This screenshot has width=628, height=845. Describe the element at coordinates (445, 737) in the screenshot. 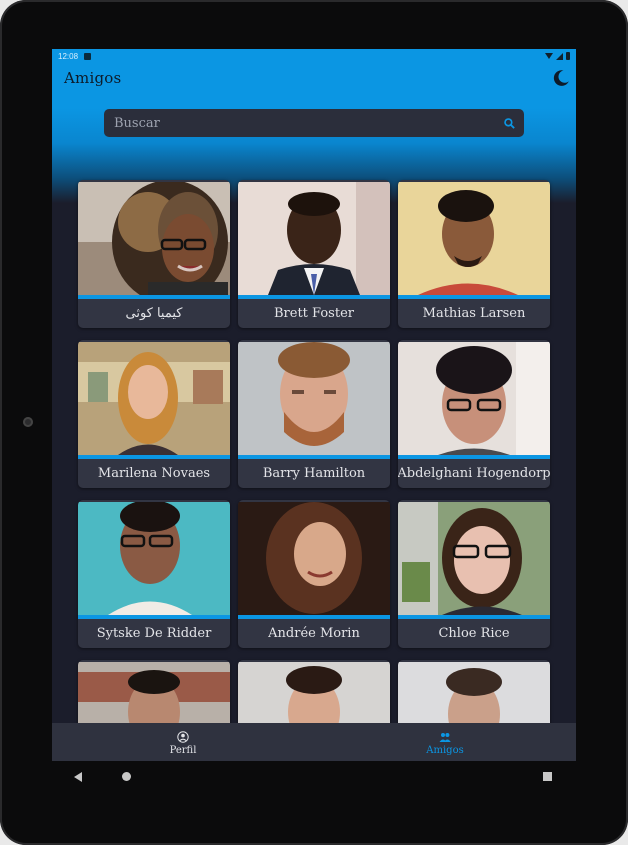

I see `people-icon` at that location.